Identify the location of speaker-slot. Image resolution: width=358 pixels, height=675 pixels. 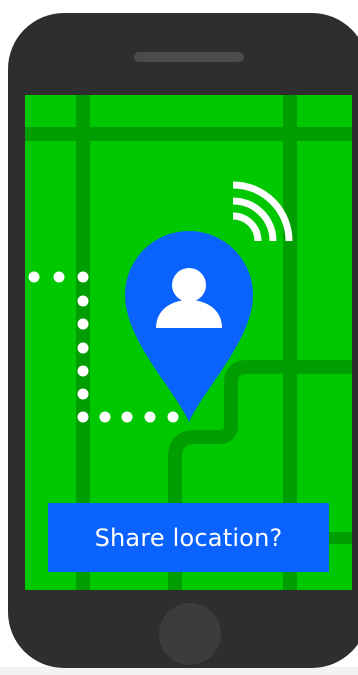
(189, 57).